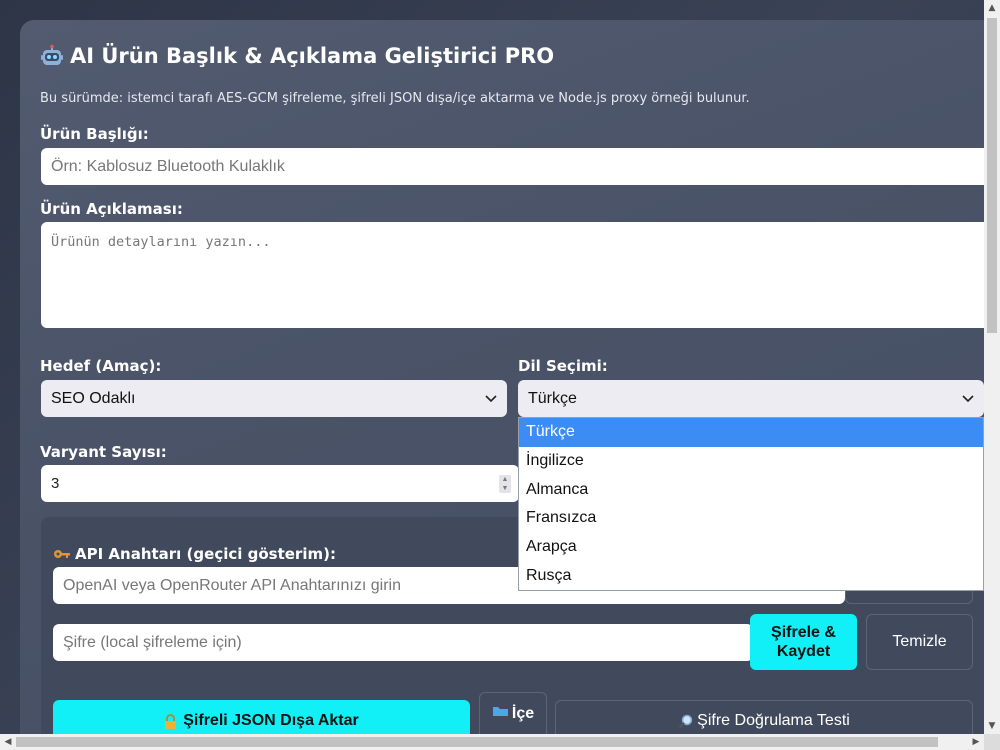 The image size is (1000, 750). What do you see at coordinates (992, 8) in the screenshot?
I see `scroll-up-icon: ▲` at bounding box center [992, 8].